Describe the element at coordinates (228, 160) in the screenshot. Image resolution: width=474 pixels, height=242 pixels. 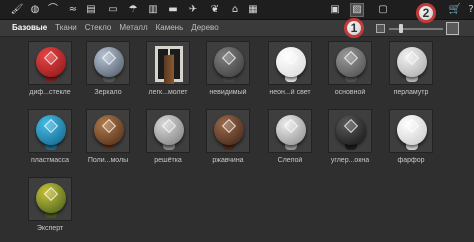
I see `material-label: ржавчина` at that location.